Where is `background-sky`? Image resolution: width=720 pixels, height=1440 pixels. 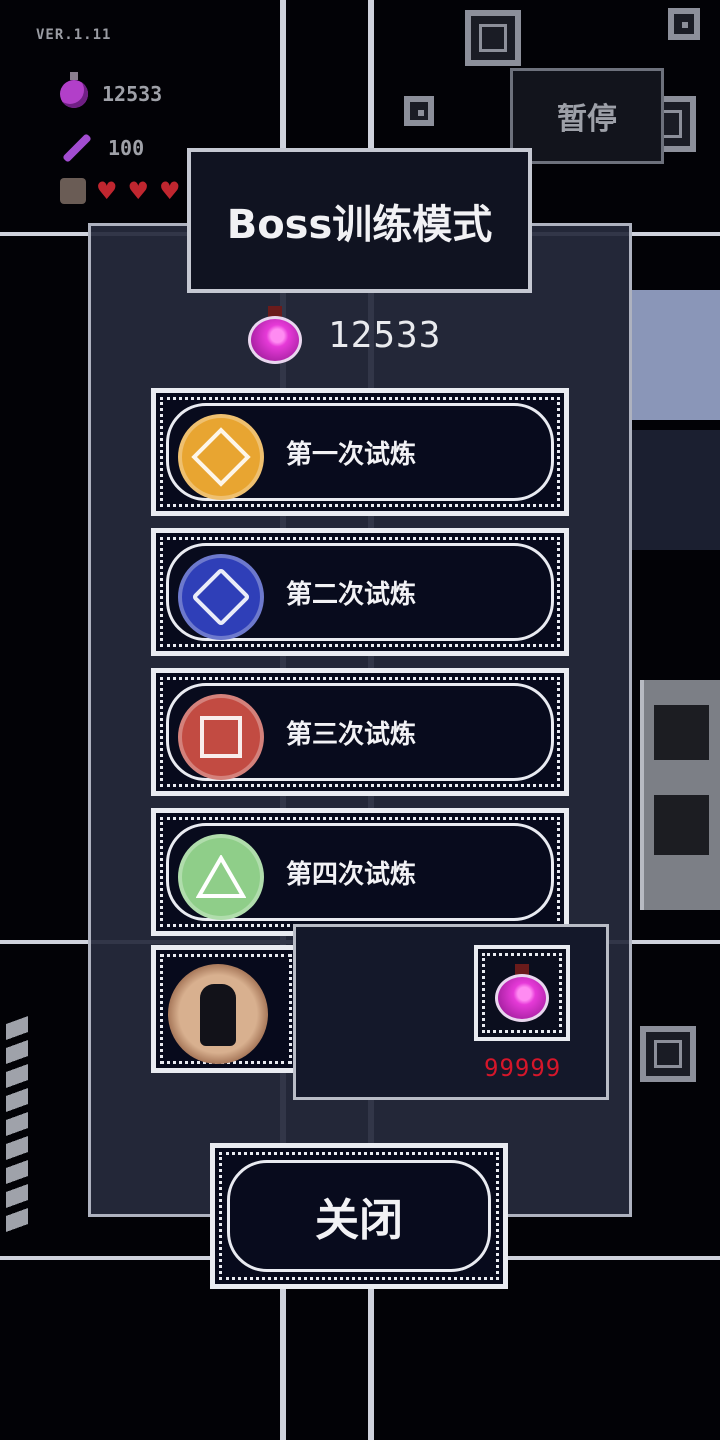
background-sky is located at coordinates (675, 355).